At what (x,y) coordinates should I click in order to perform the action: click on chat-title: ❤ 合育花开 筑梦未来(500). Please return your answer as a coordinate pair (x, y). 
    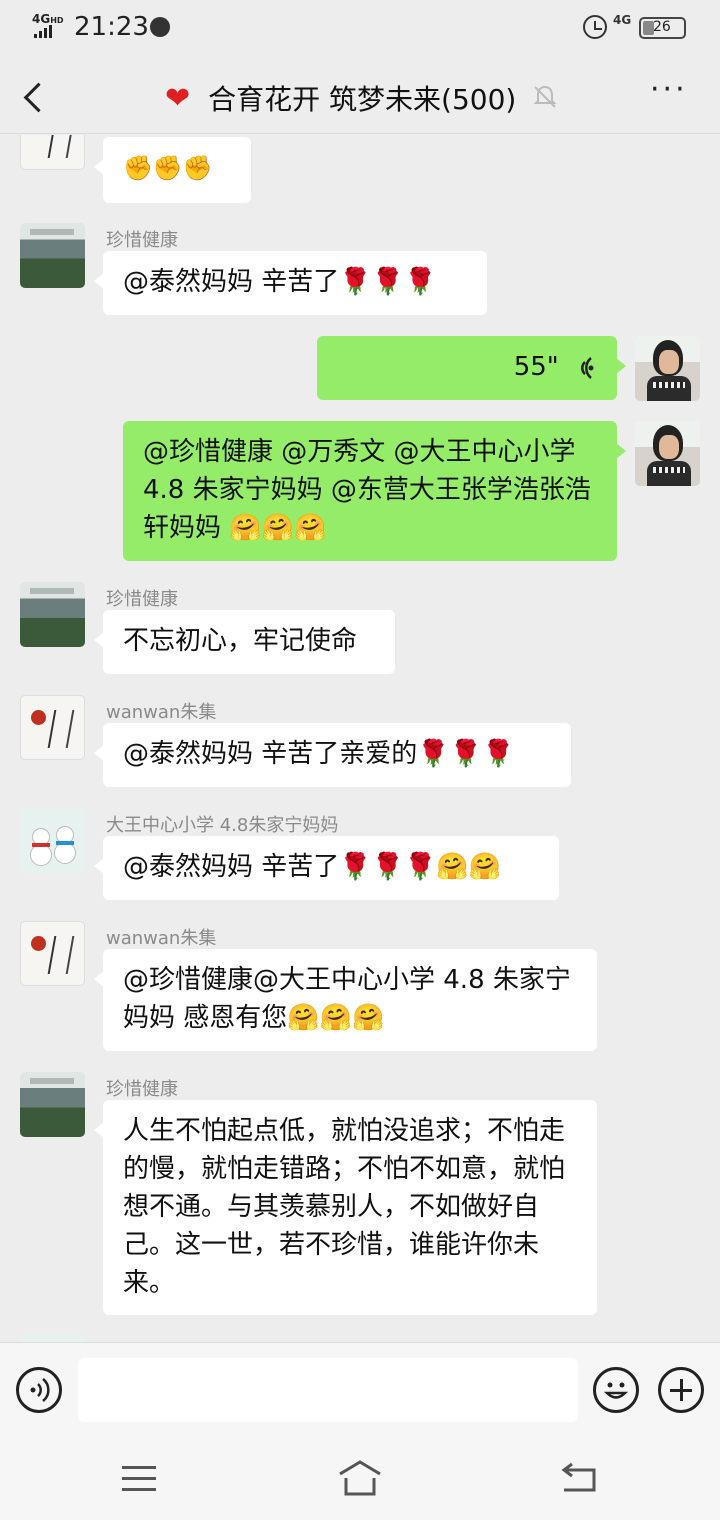
    Looking at the image, I should click on (340, 98).